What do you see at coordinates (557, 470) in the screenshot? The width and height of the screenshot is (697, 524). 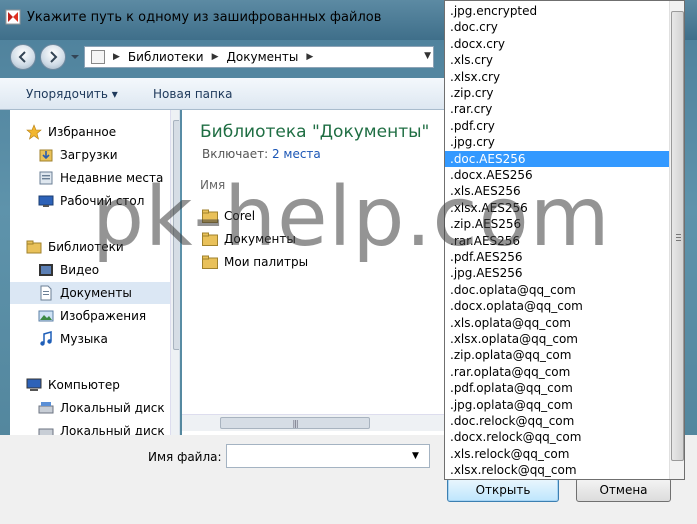 I see `file-type-option: .xlsx.relock@qq_com` at bounding box center [557, 470].